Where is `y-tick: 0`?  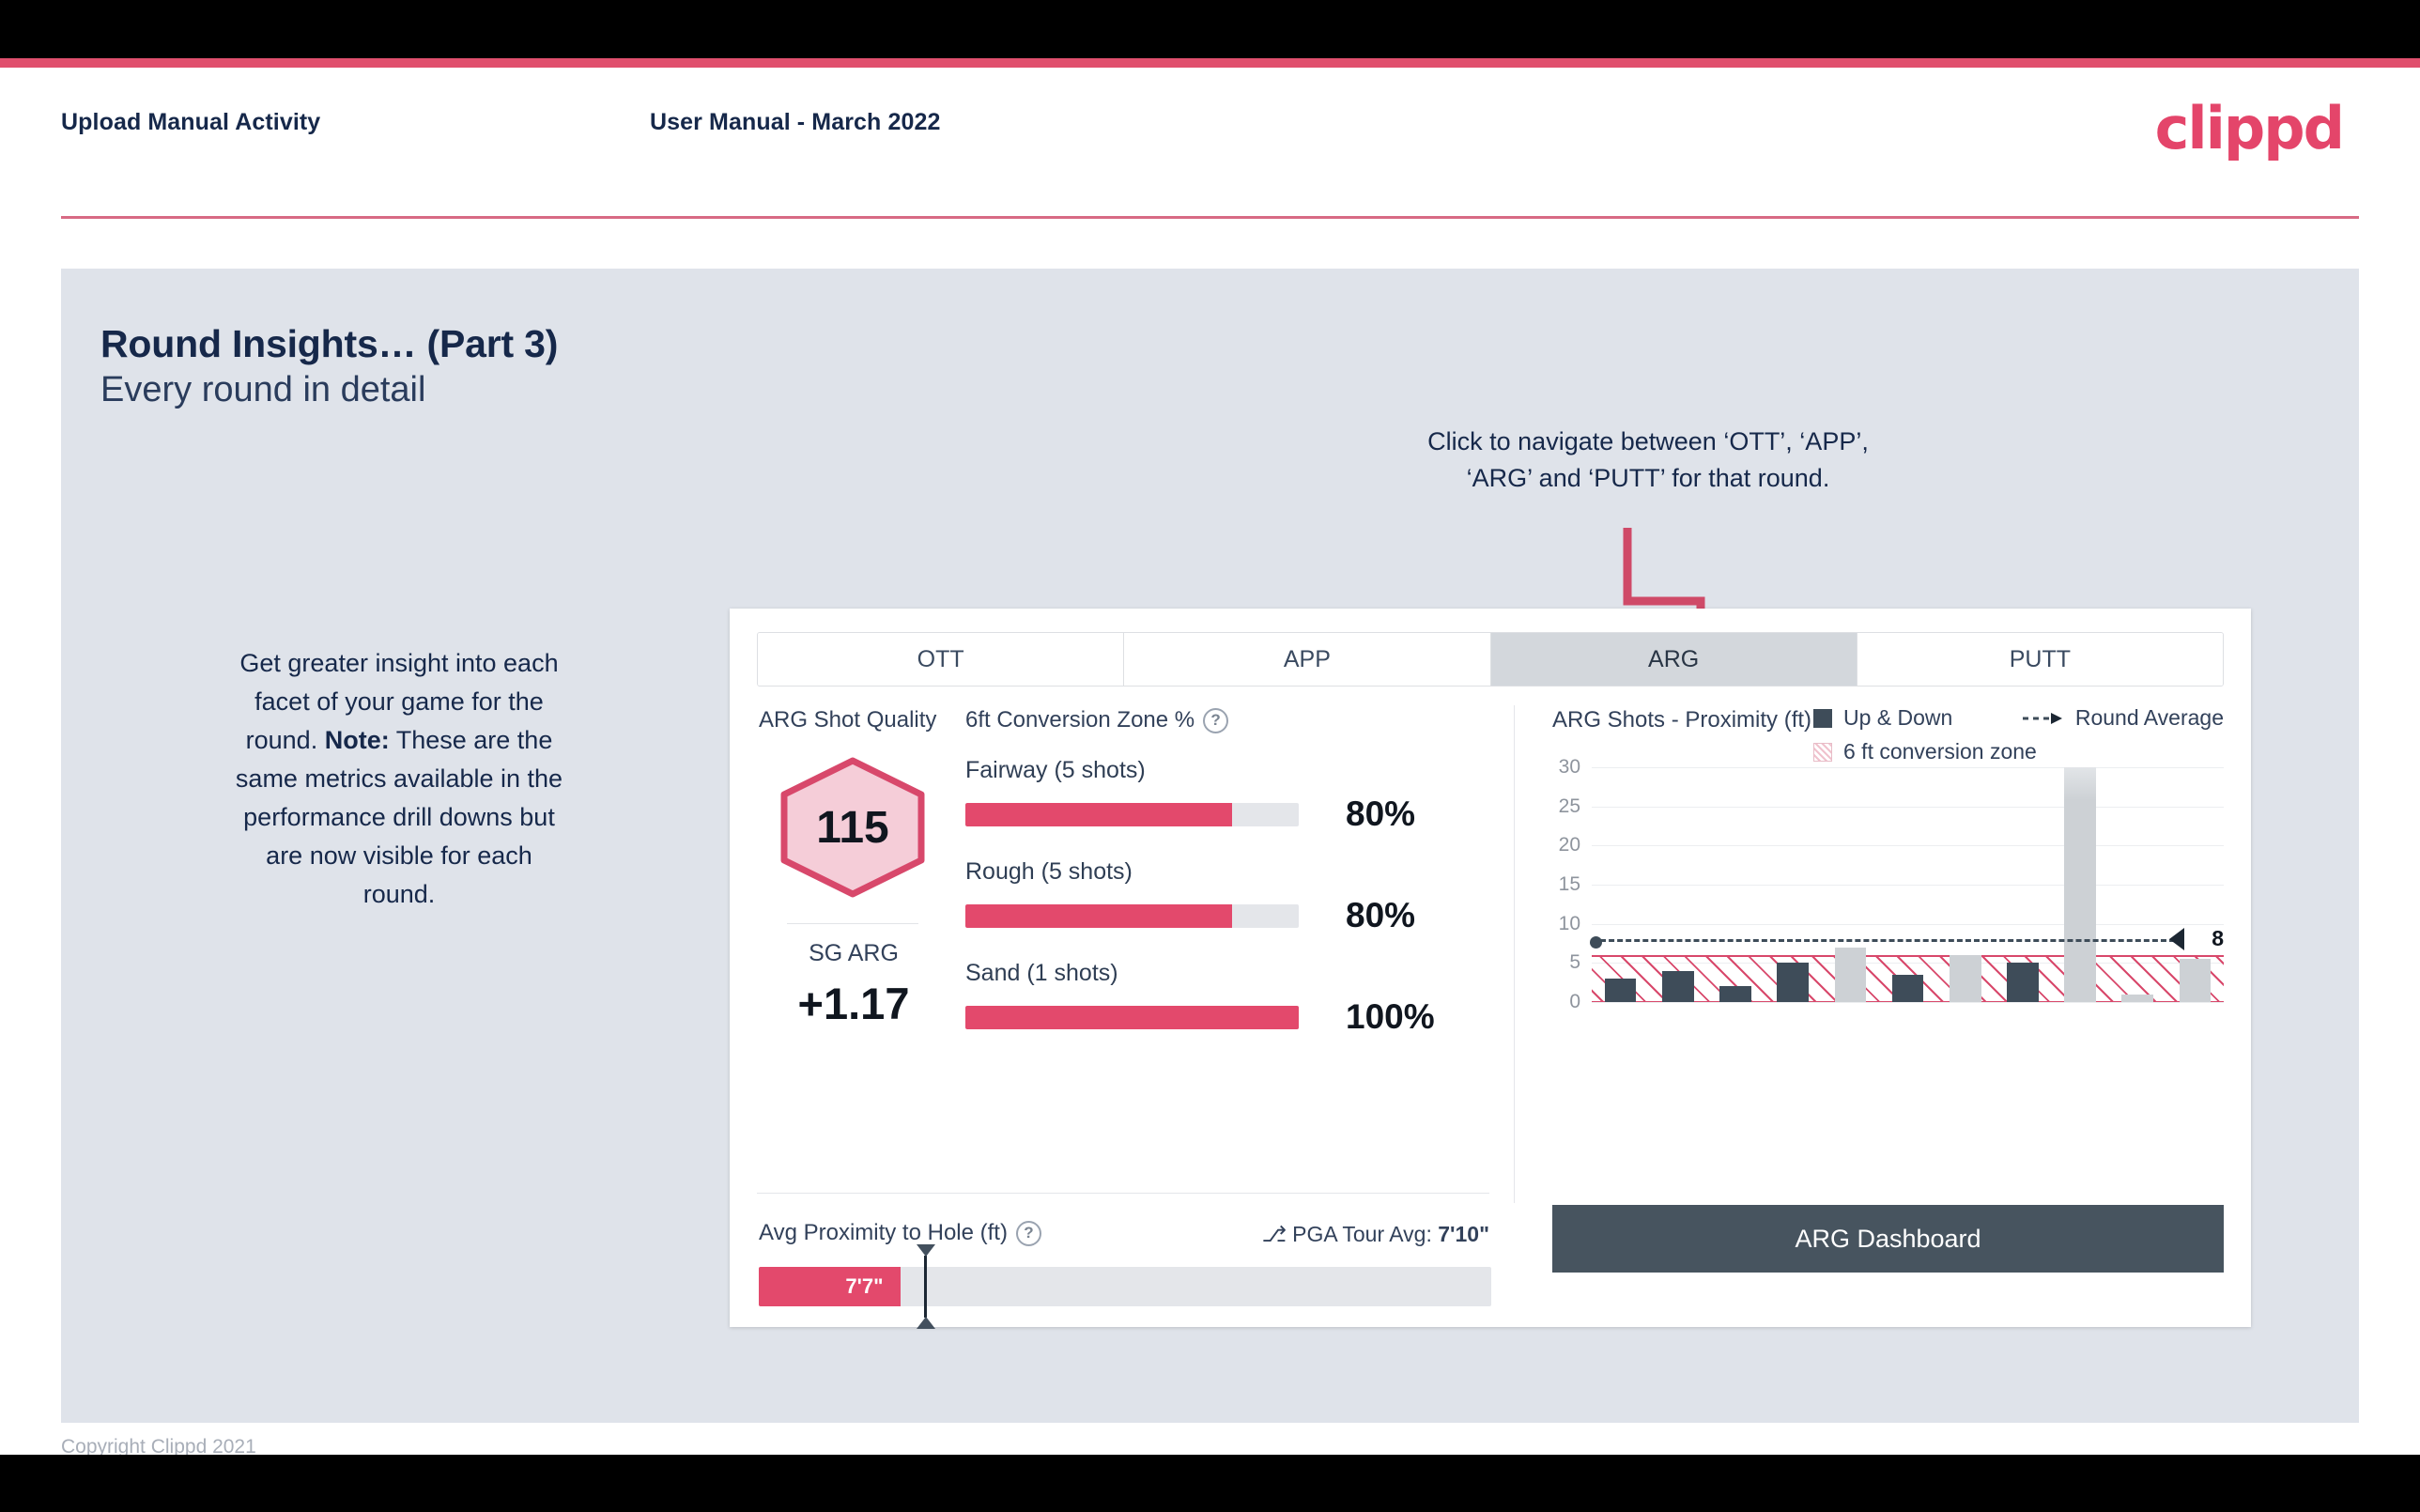 y-tick: 0 is located at coordinates (1574, 1002).